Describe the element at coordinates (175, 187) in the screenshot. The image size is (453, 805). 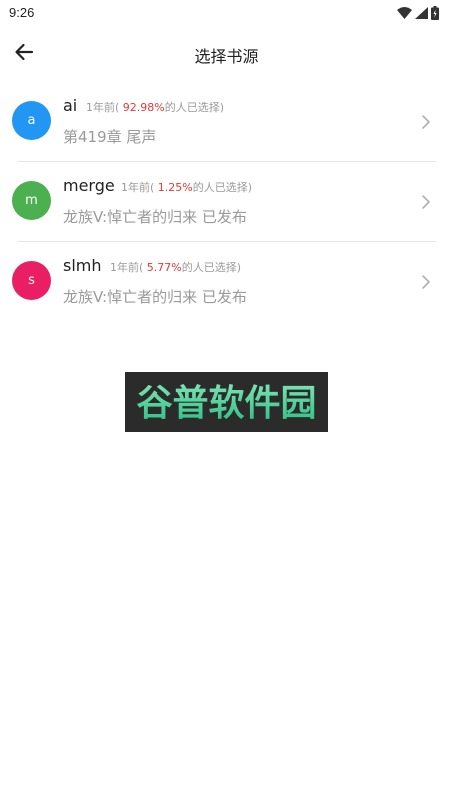
I see `selection-percent: 1.25%` at that location.